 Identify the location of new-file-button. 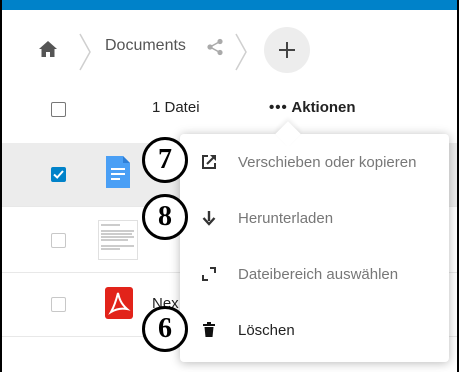
(287, 50).